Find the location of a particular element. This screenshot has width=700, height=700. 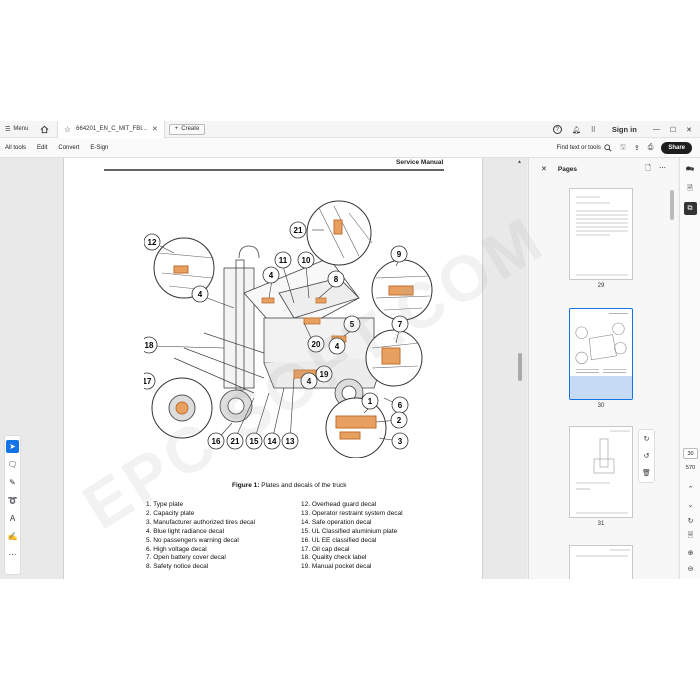

svg-text: 18 is located at coordinates (149, 345).